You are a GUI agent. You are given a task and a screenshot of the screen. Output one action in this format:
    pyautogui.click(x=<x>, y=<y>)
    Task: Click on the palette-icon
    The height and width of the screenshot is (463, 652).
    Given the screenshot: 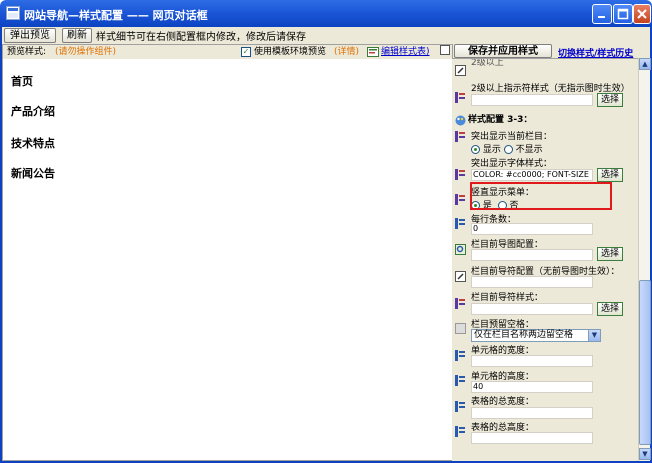 What is the action you would take?
    pyautogui.click(x=460, y=120)
    